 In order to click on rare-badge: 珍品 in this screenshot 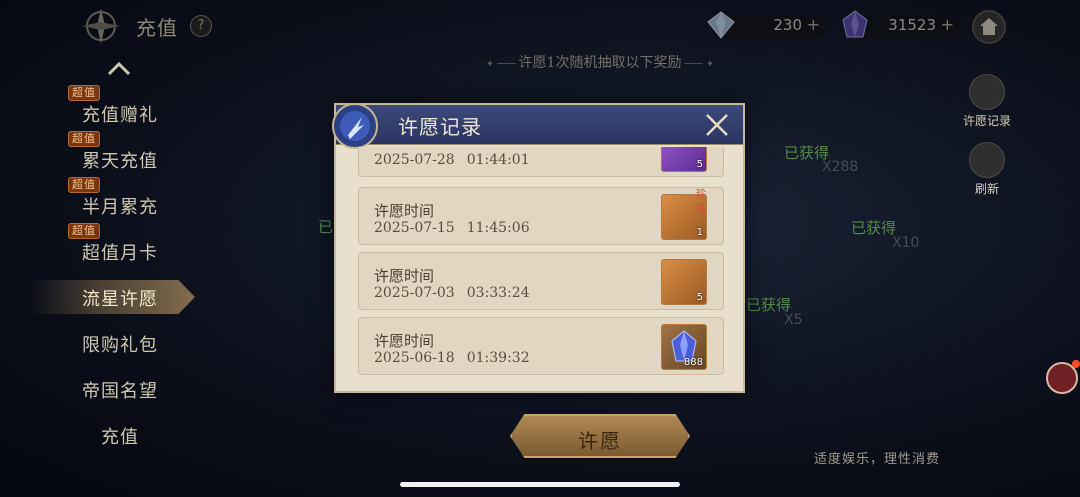, I will do `click(701, 202)`.